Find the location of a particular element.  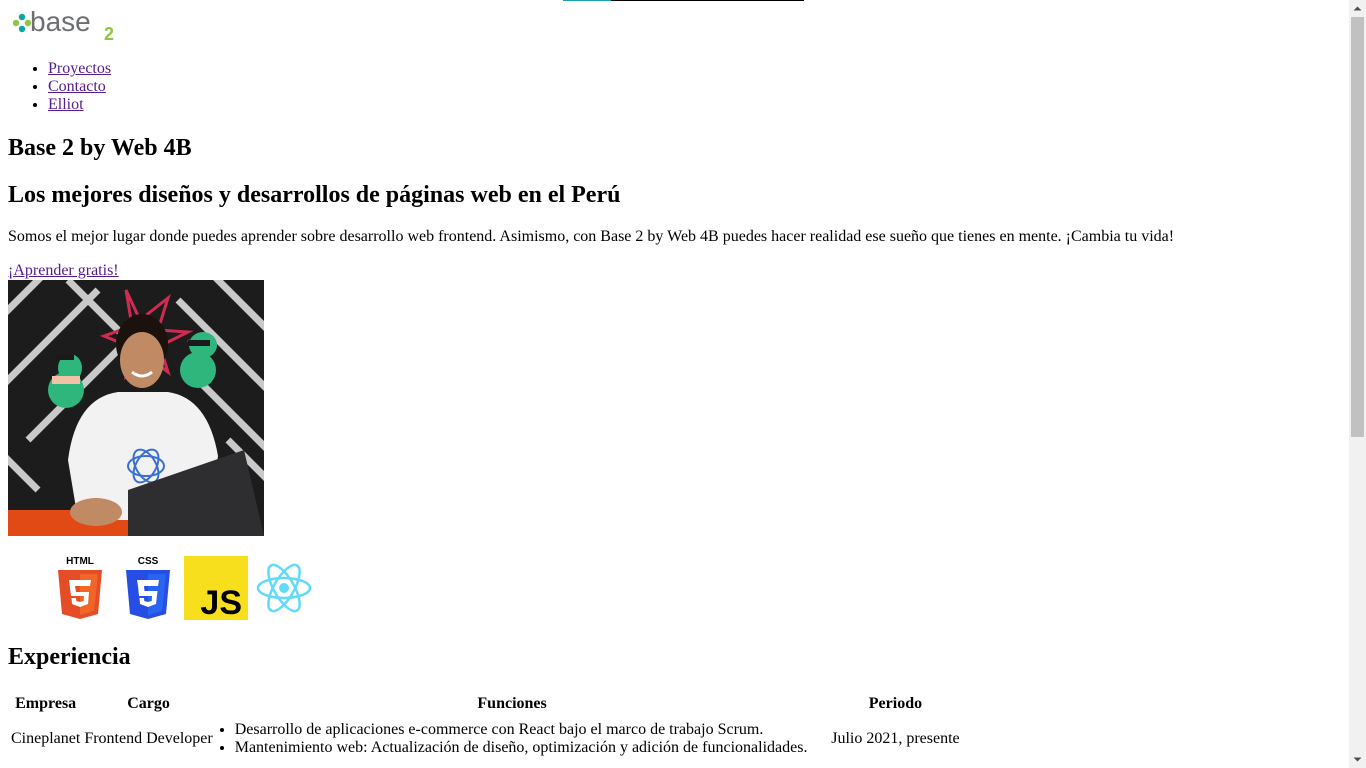

html5-icon-label: HTML is located at coordinates (80, 561).